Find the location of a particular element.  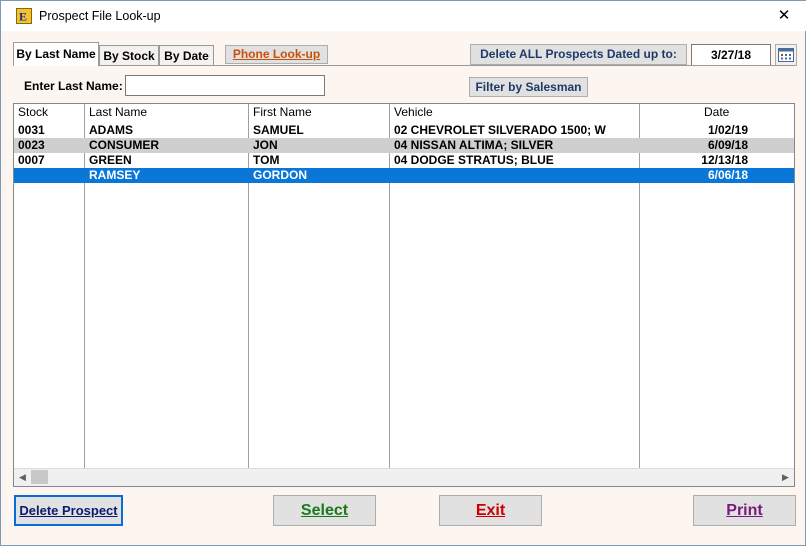

scroll-left-icon: ◀ is located at coordinates (22, 477).